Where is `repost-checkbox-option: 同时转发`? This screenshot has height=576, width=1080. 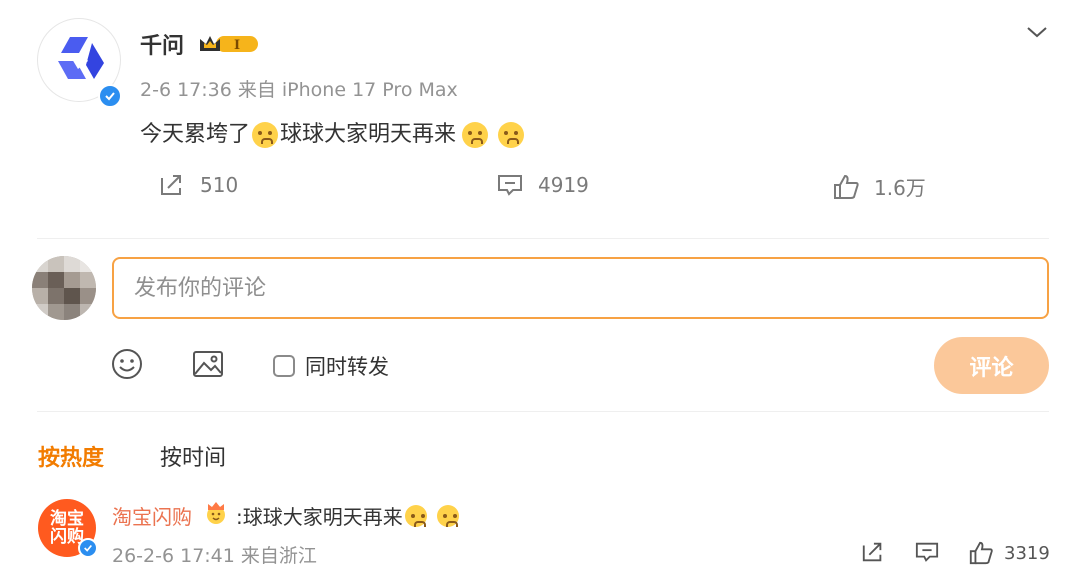 repost-checkbox-option: 同时转发 is located at coordinates (331, 366).